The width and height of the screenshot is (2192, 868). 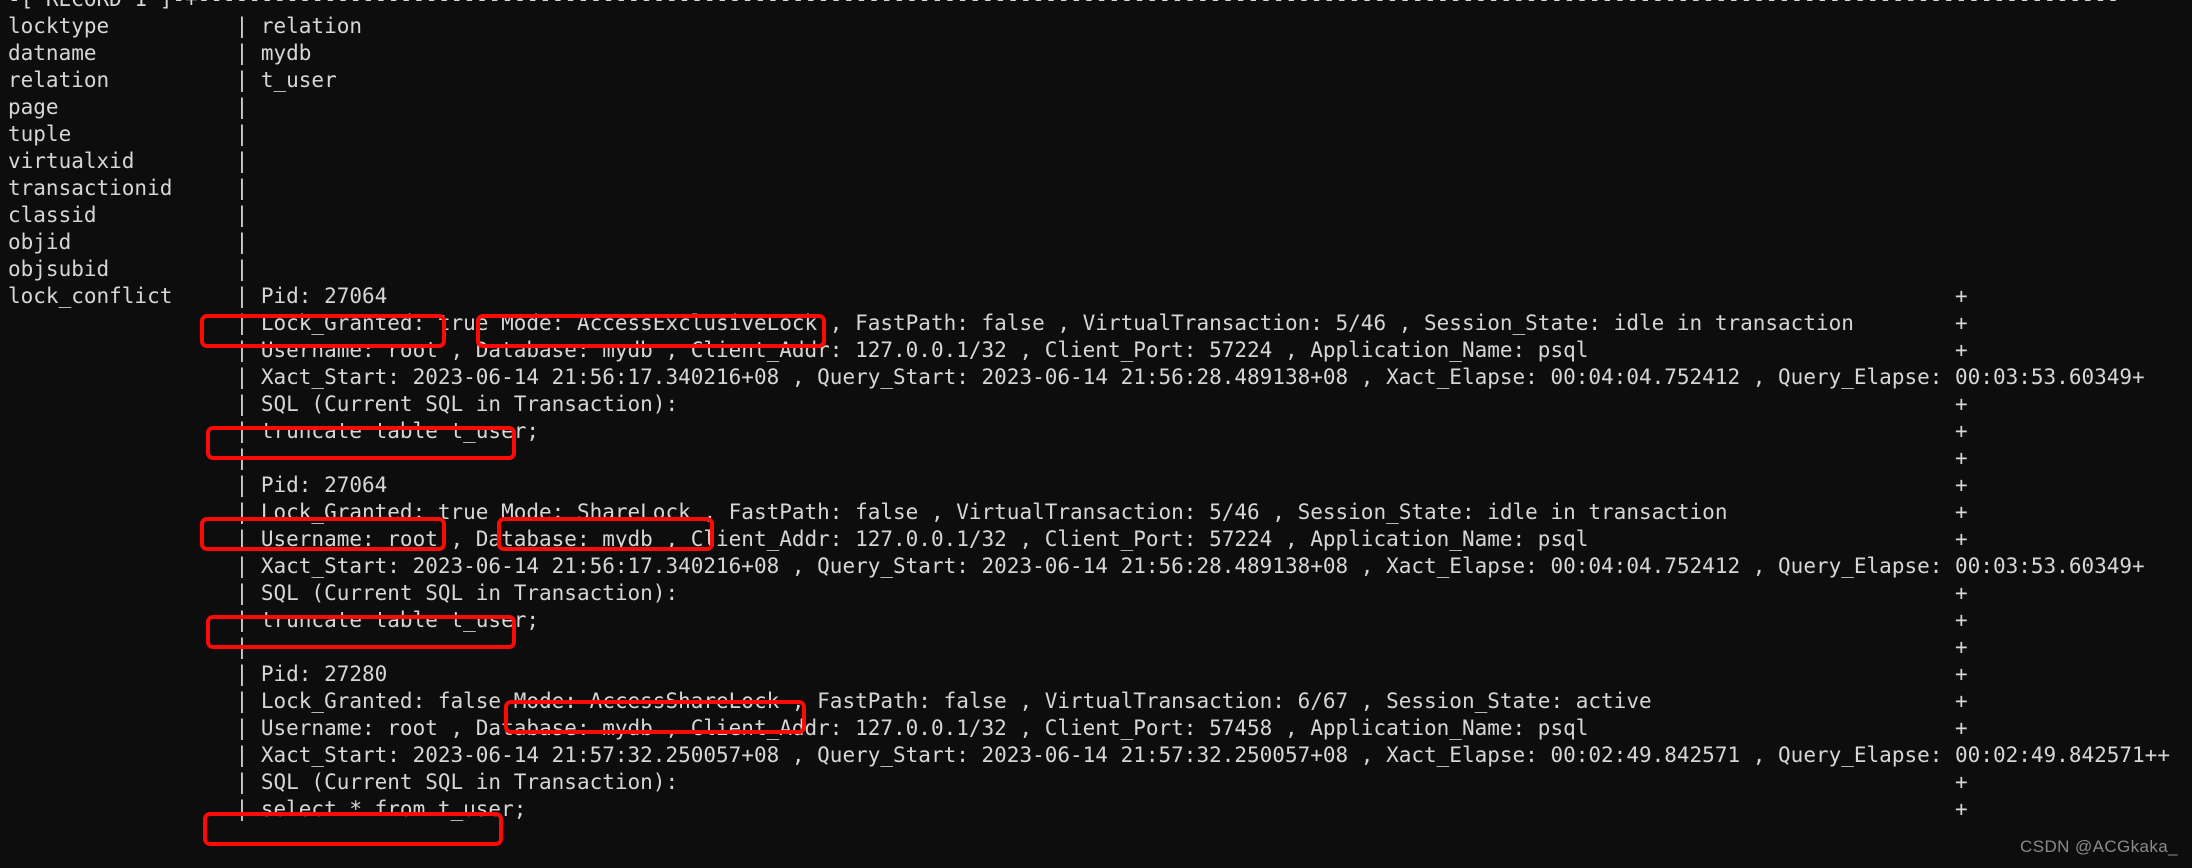 What do you see at coordinates (2099, 846) in the screenshot?
I see `watermark: CSDN @ACGkaka_` at bounding box center [2099, 846].